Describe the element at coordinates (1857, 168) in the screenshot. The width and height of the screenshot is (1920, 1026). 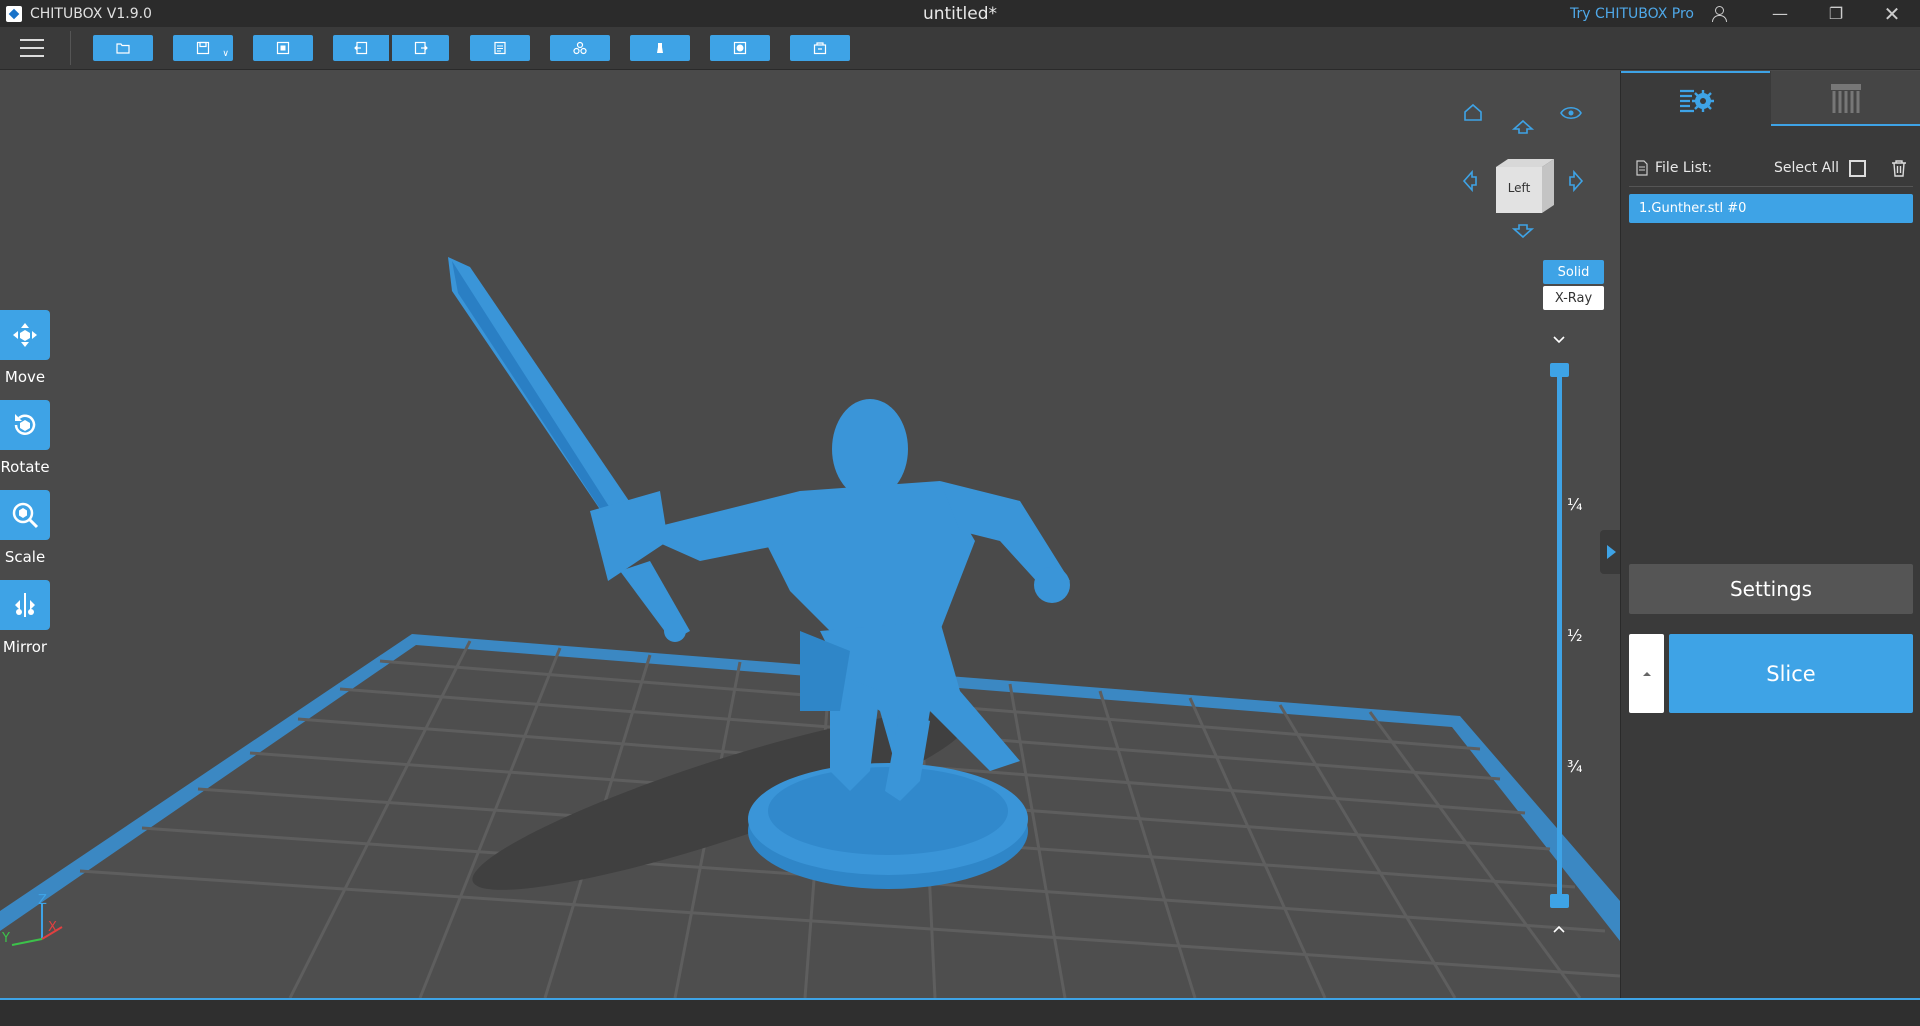
I see `select-all-checkbox` at that location.